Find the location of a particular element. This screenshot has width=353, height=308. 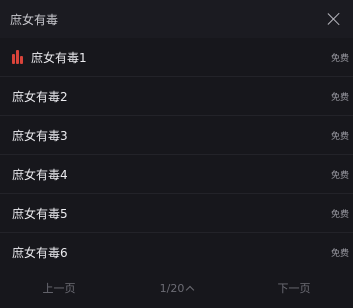

pagination-bar: 上一页 1/20 下一页 is located at coordinates (176, 288).